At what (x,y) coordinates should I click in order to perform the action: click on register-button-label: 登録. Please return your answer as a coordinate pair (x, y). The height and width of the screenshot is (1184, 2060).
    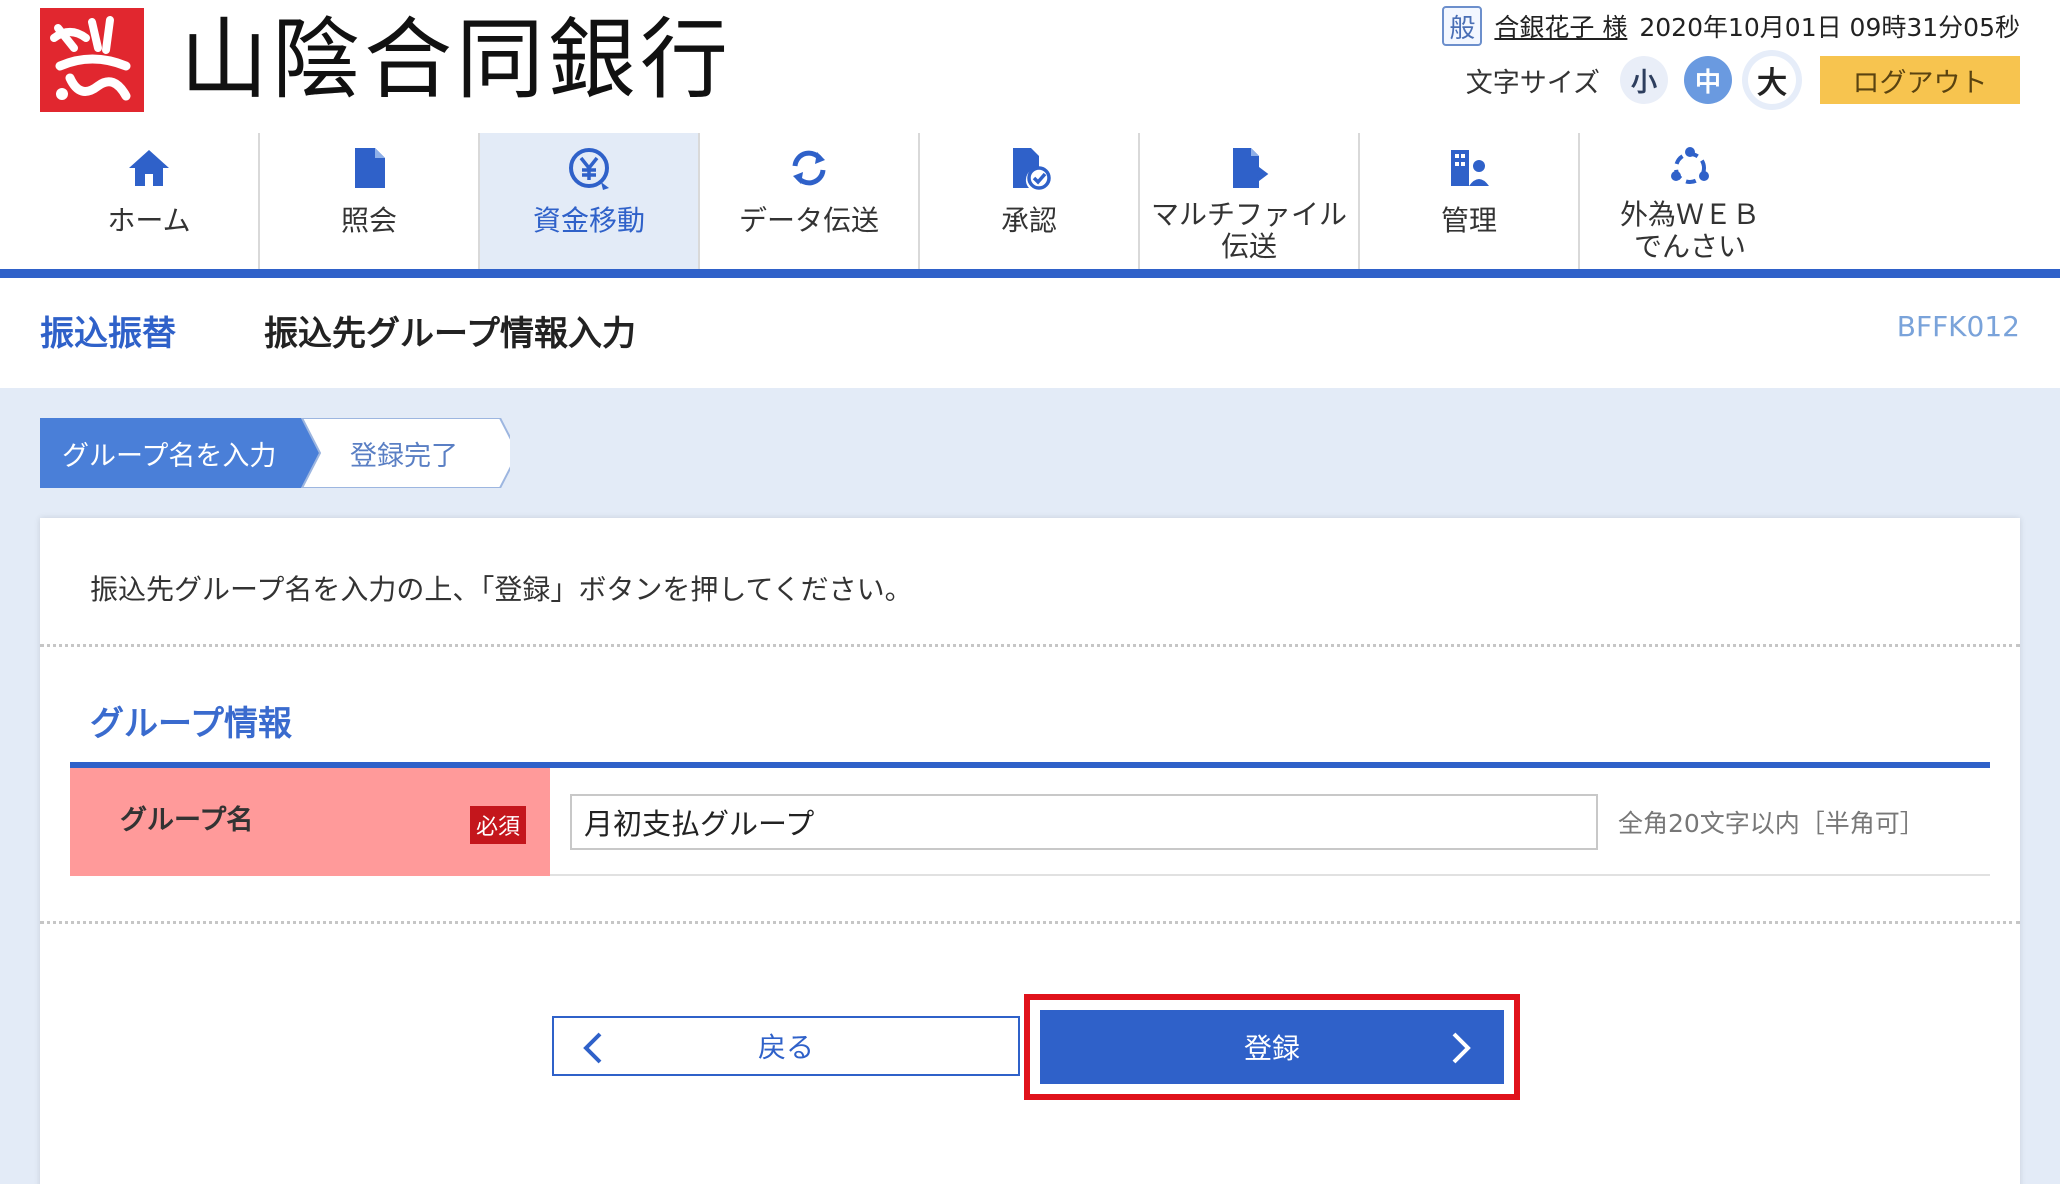
    Looking at the image, I should click on (1271, 1048).